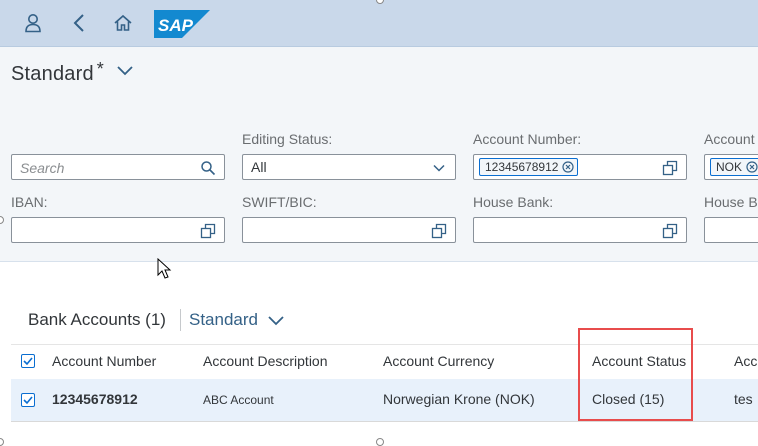 This screenshot has width=758, height=446. Describe the element at coordinates (265, 361) in the screenshot. I see `column-header-account-description: Account Description` at that location.